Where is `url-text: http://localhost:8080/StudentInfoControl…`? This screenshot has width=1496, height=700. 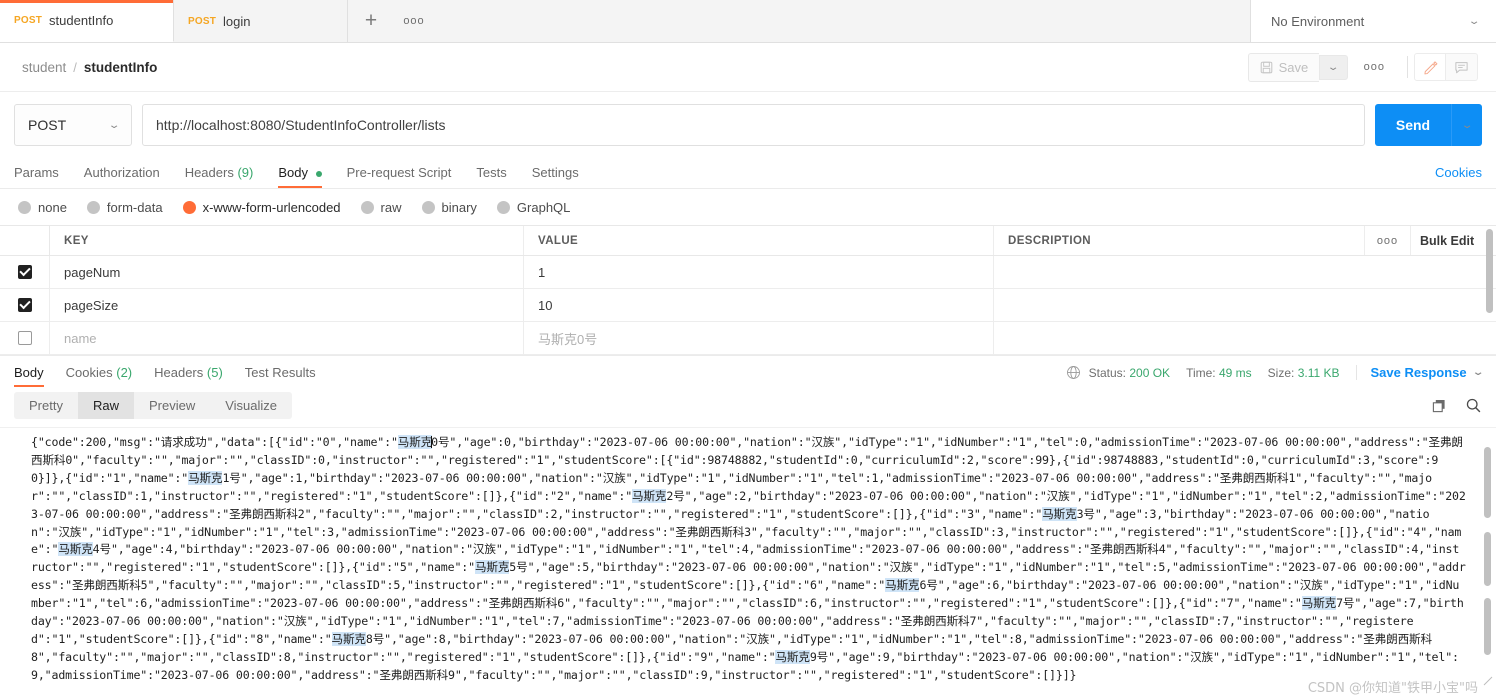
url-text: http://localhost:8080/StudentInfoControl… is located at coordinates (301, 125).